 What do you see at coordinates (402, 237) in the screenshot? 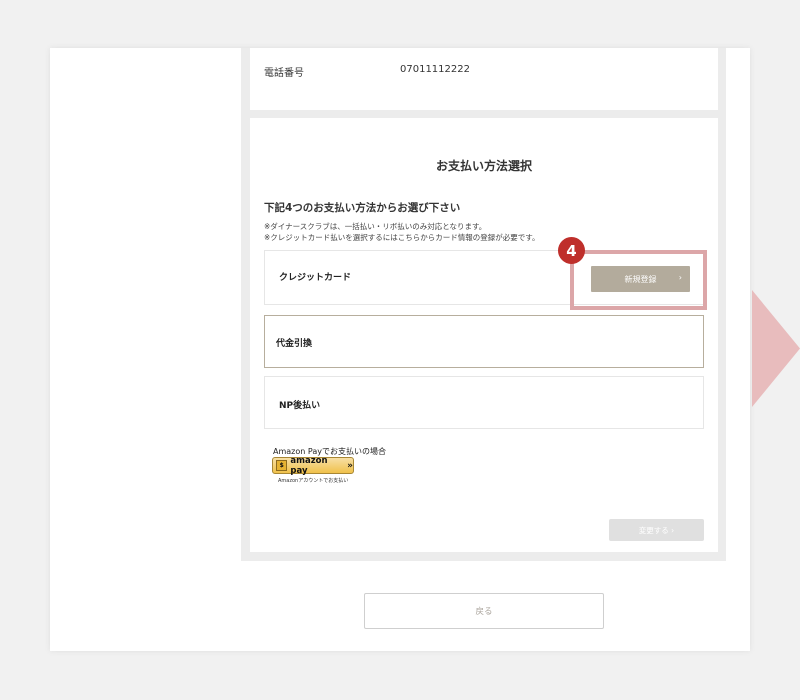
I see `credit-card-note: ※クレジットカード払いを選択するにはこちらからカード情報の登録が必要です。` at bounding box center [402, 237].